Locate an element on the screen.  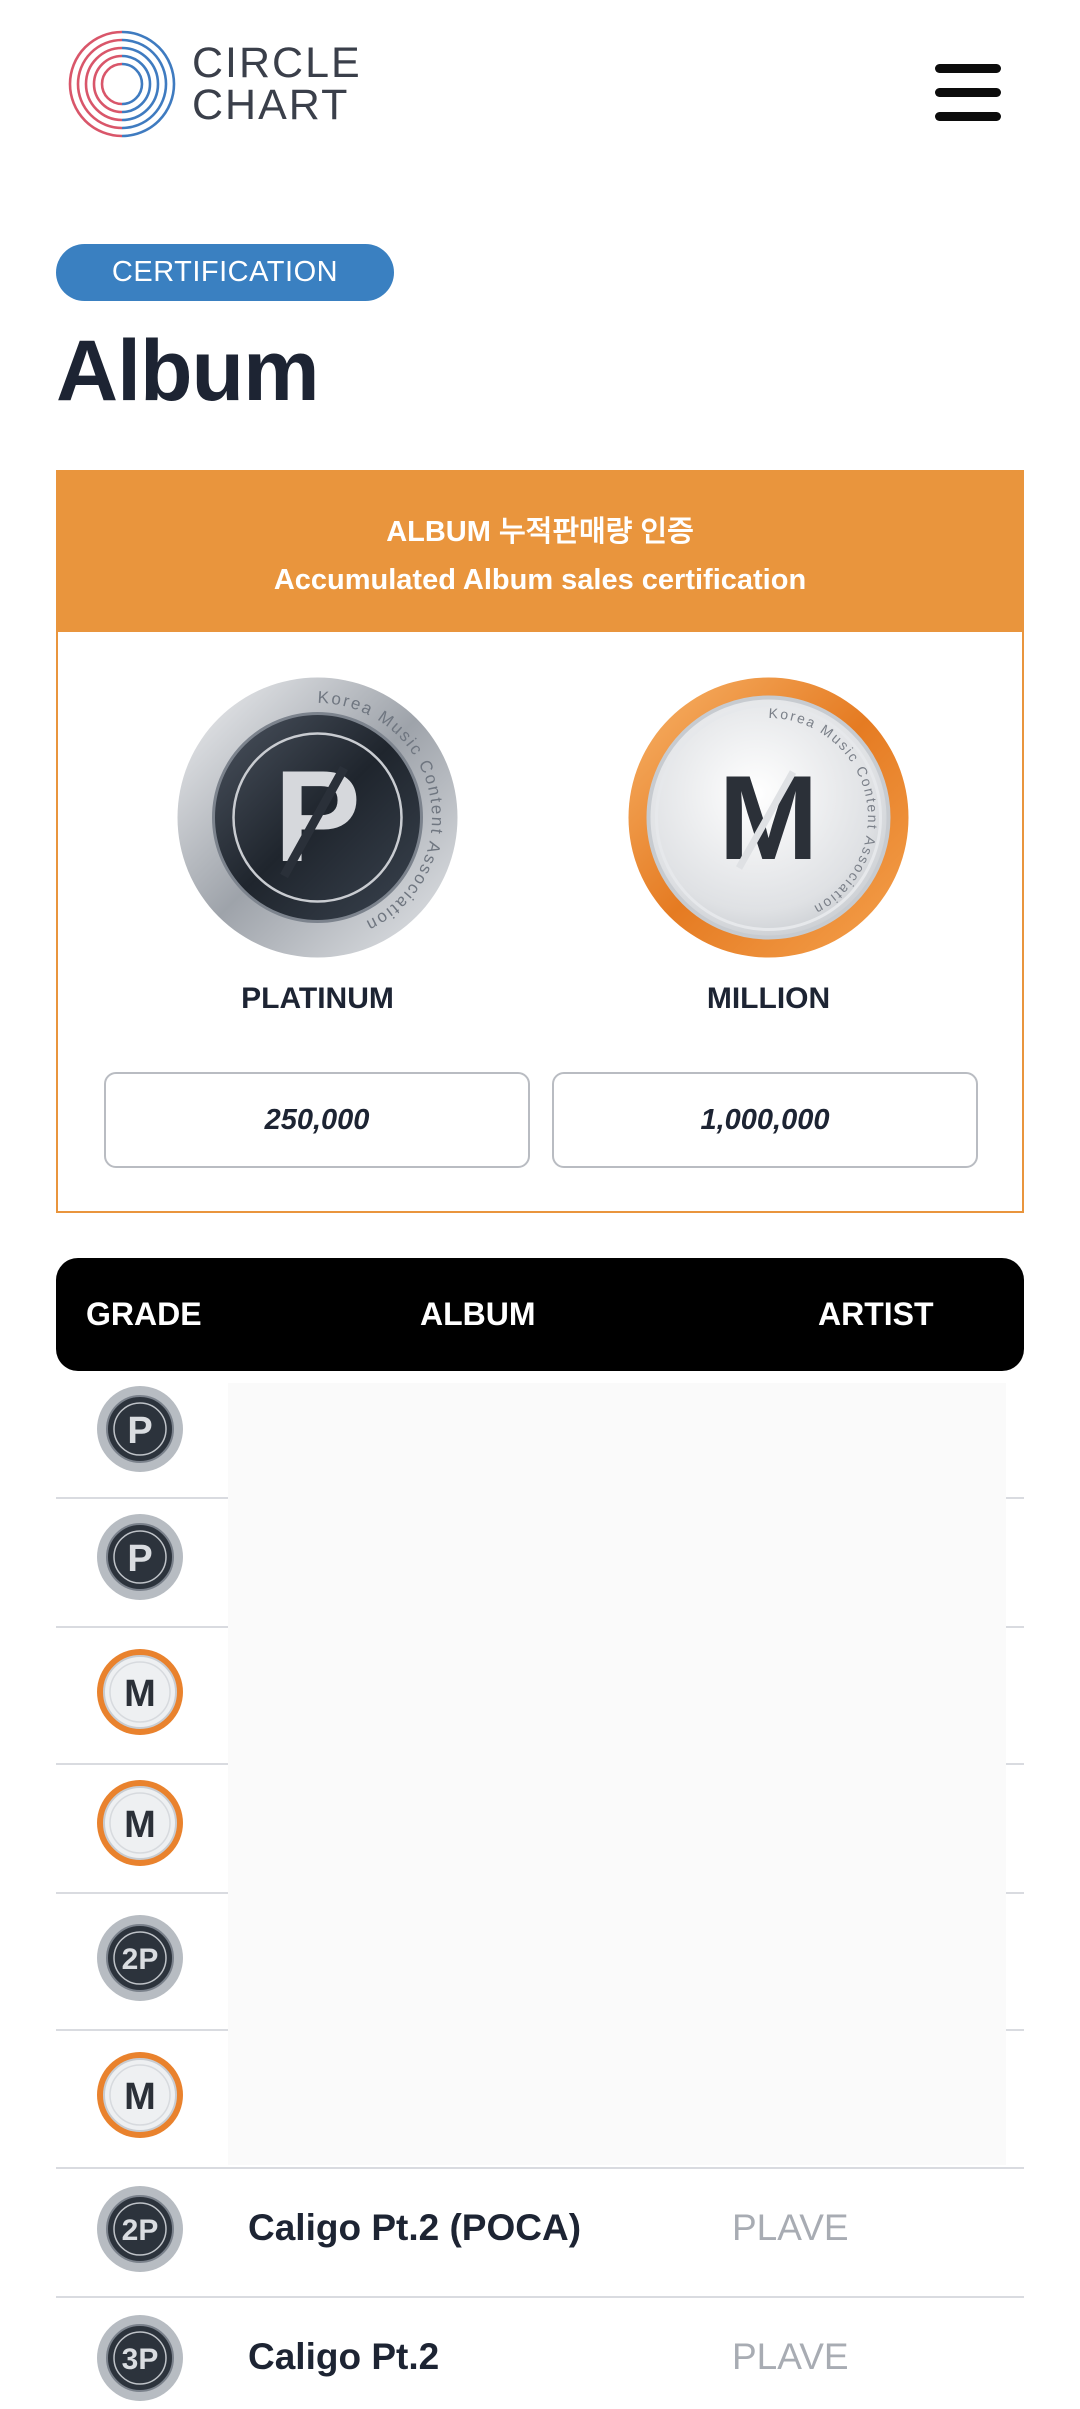
category-badge: CERTIFICATION is located at coordinates (225, 272).